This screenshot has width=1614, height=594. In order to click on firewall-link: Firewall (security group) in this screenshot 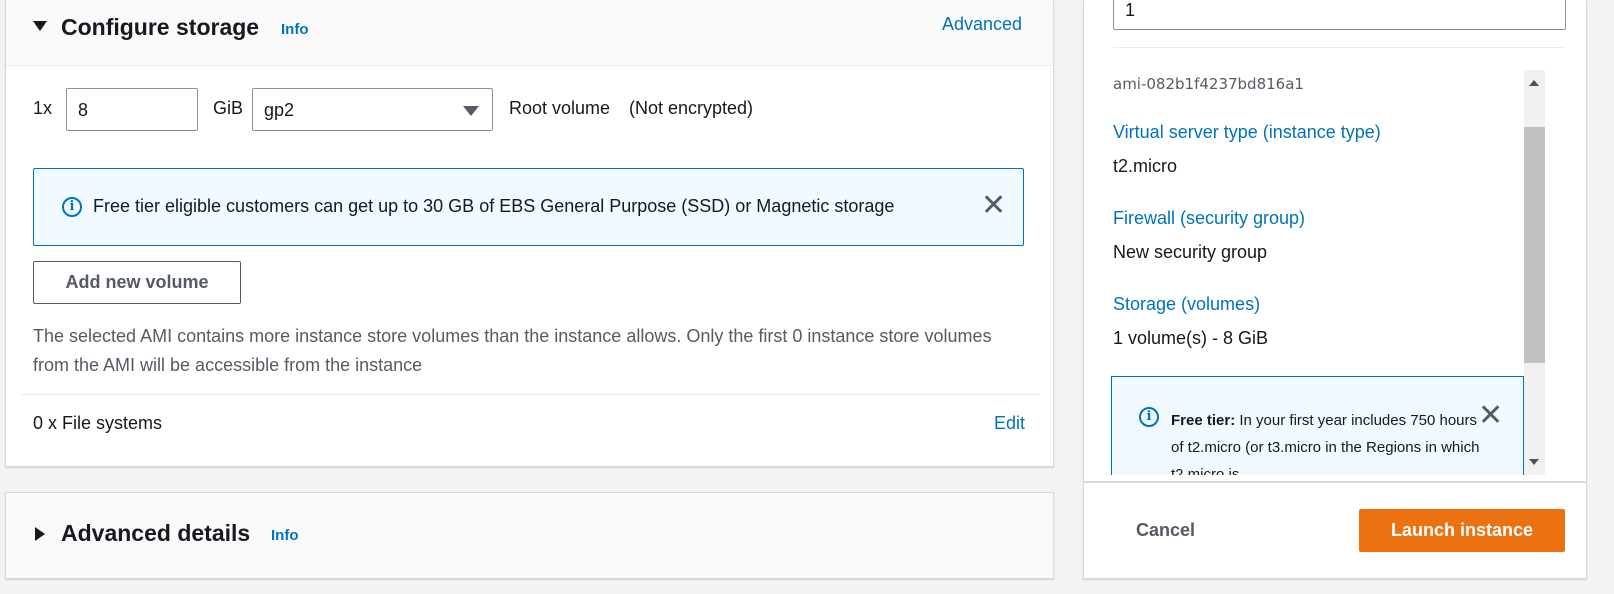, I will do `click(1209, 218)`.